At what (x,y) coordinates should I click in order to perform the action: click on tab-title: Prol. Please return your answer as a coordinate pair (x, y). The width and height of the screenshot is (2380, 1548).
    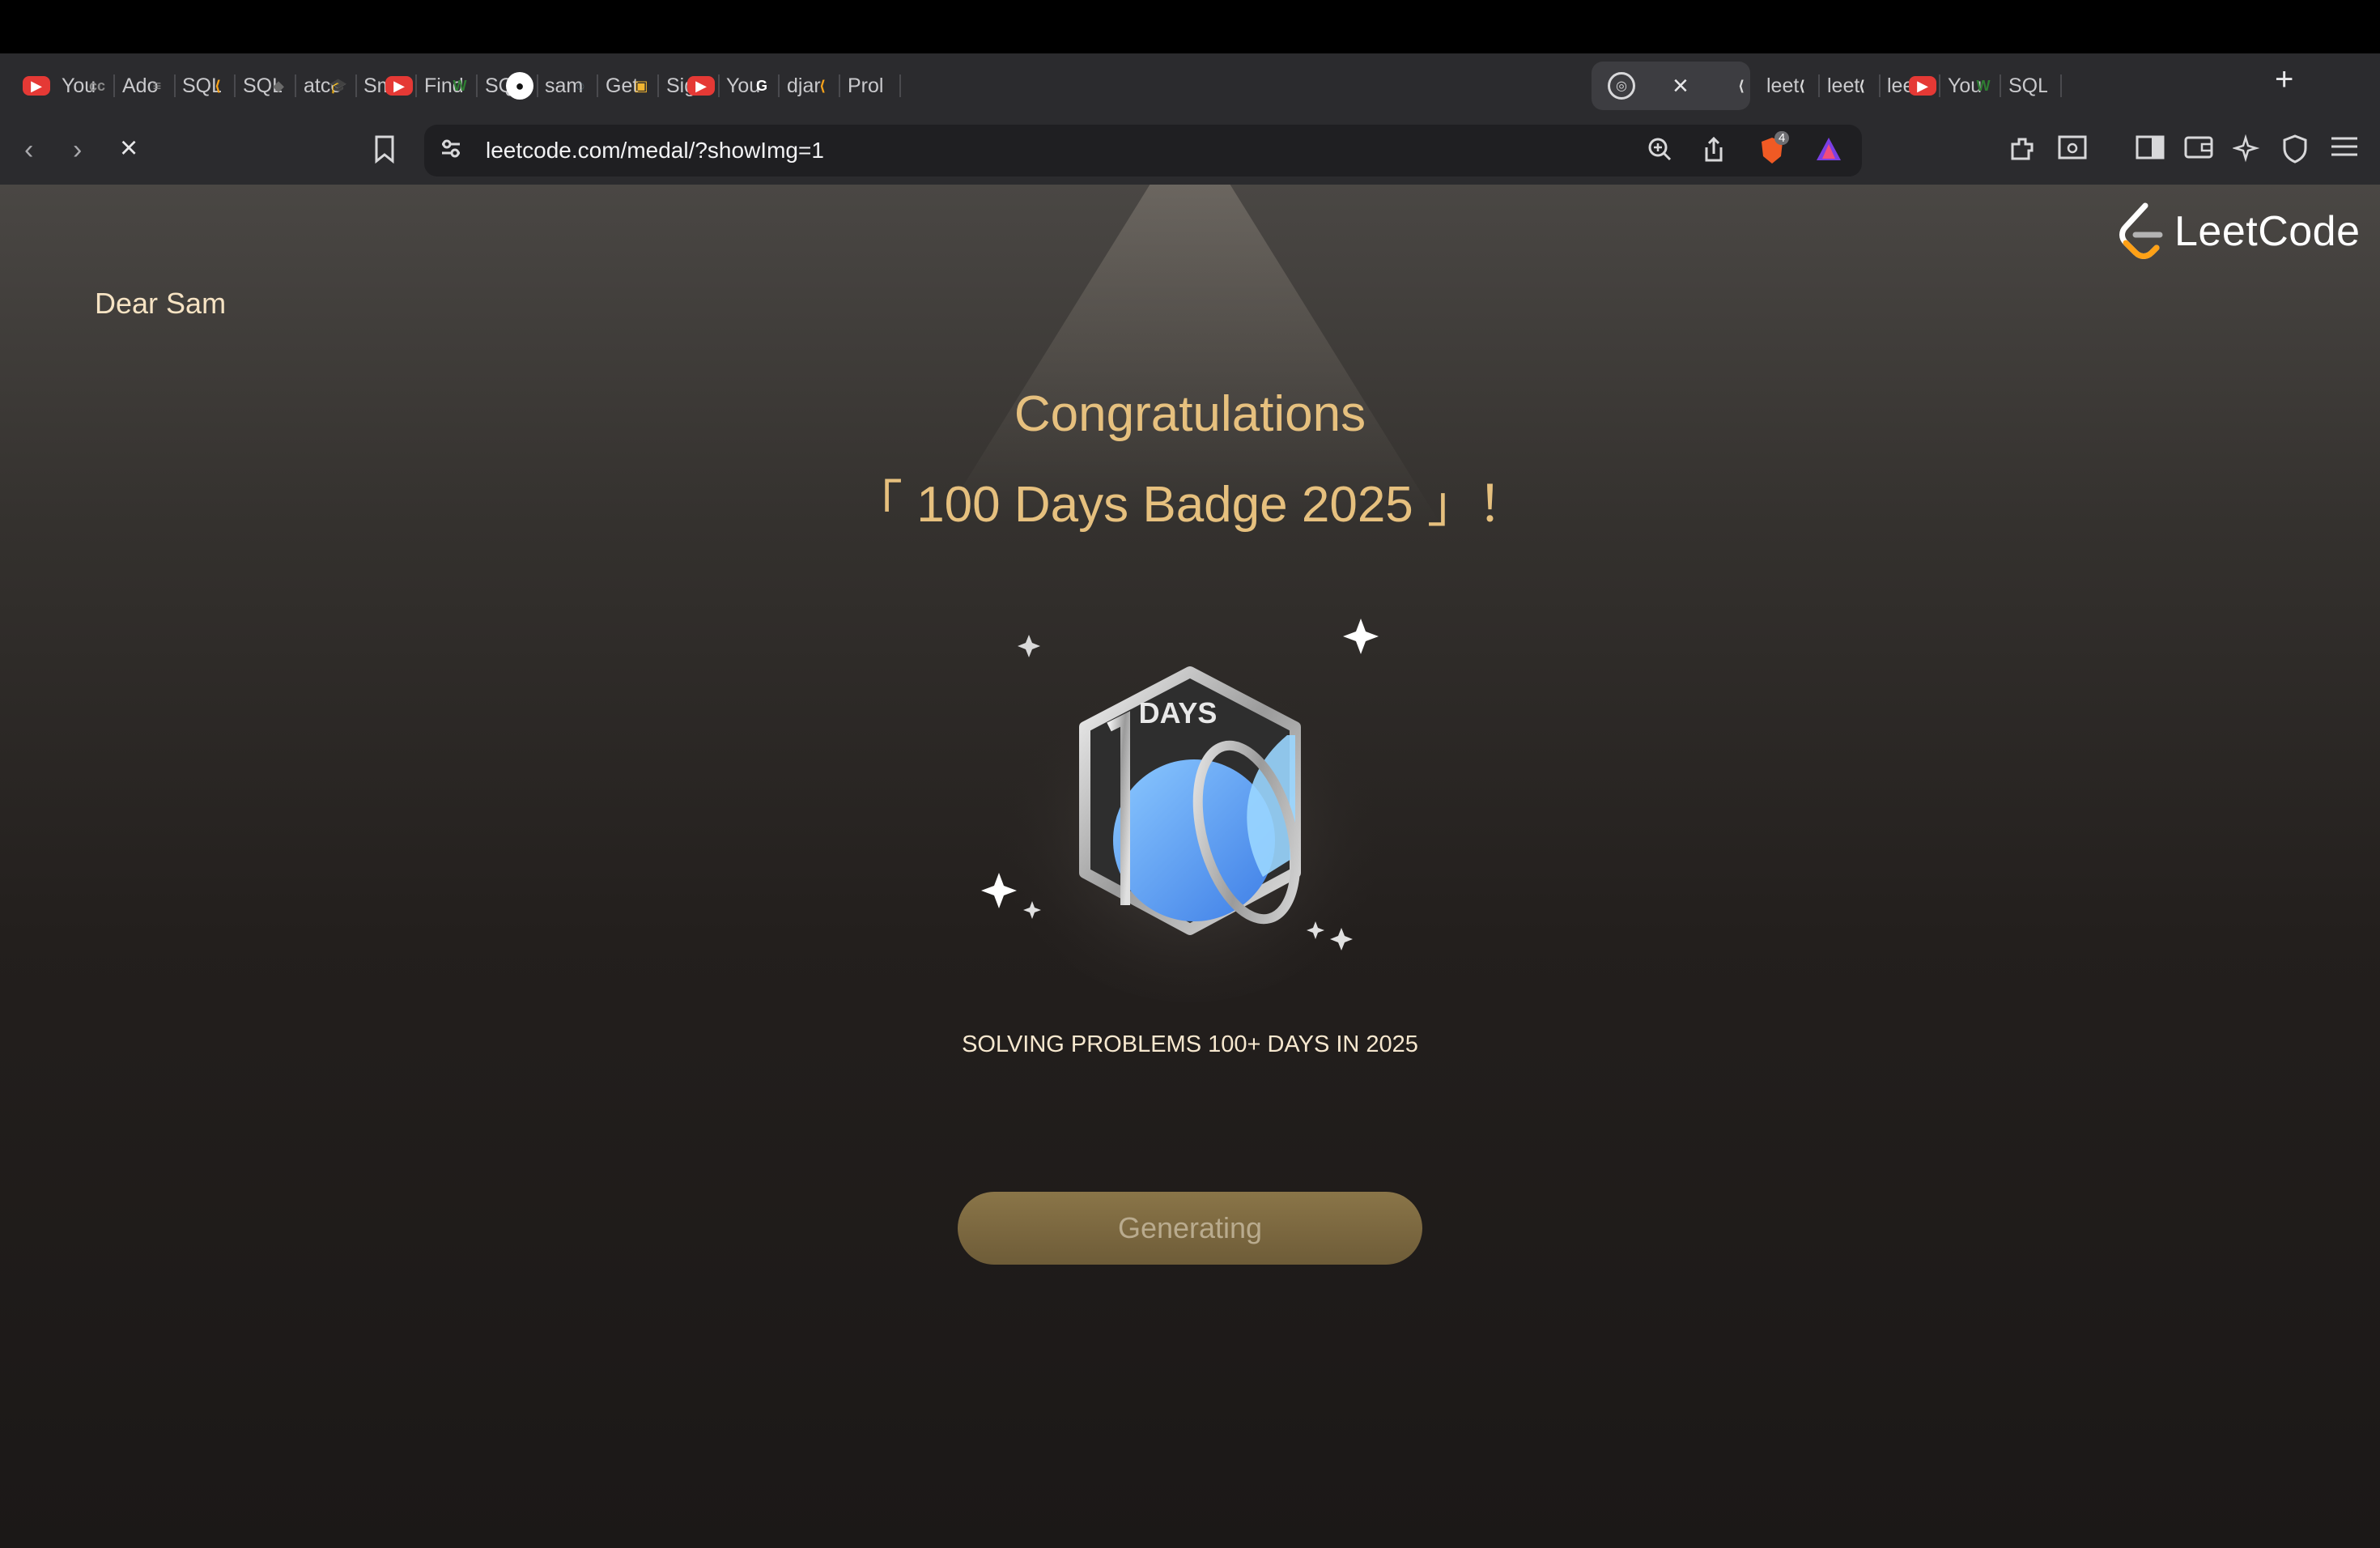
    Looking at the image, I should click on (866, 85).